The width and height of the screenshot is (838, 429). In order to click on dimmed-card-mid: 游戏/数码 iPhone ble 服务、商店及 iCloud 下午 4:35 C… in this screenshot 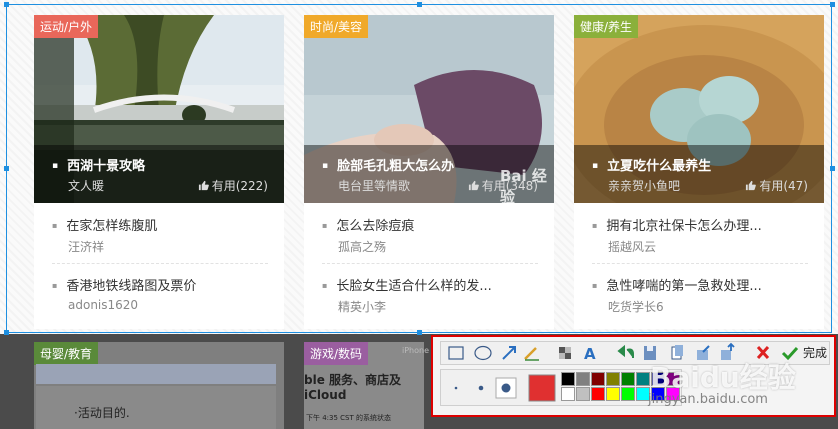, I will do `click(366, 385)`.